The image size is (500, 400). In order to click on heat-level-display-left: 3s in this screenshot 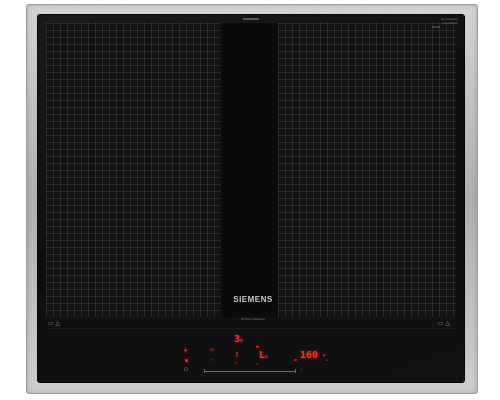, I will do `click(239, 339)`.